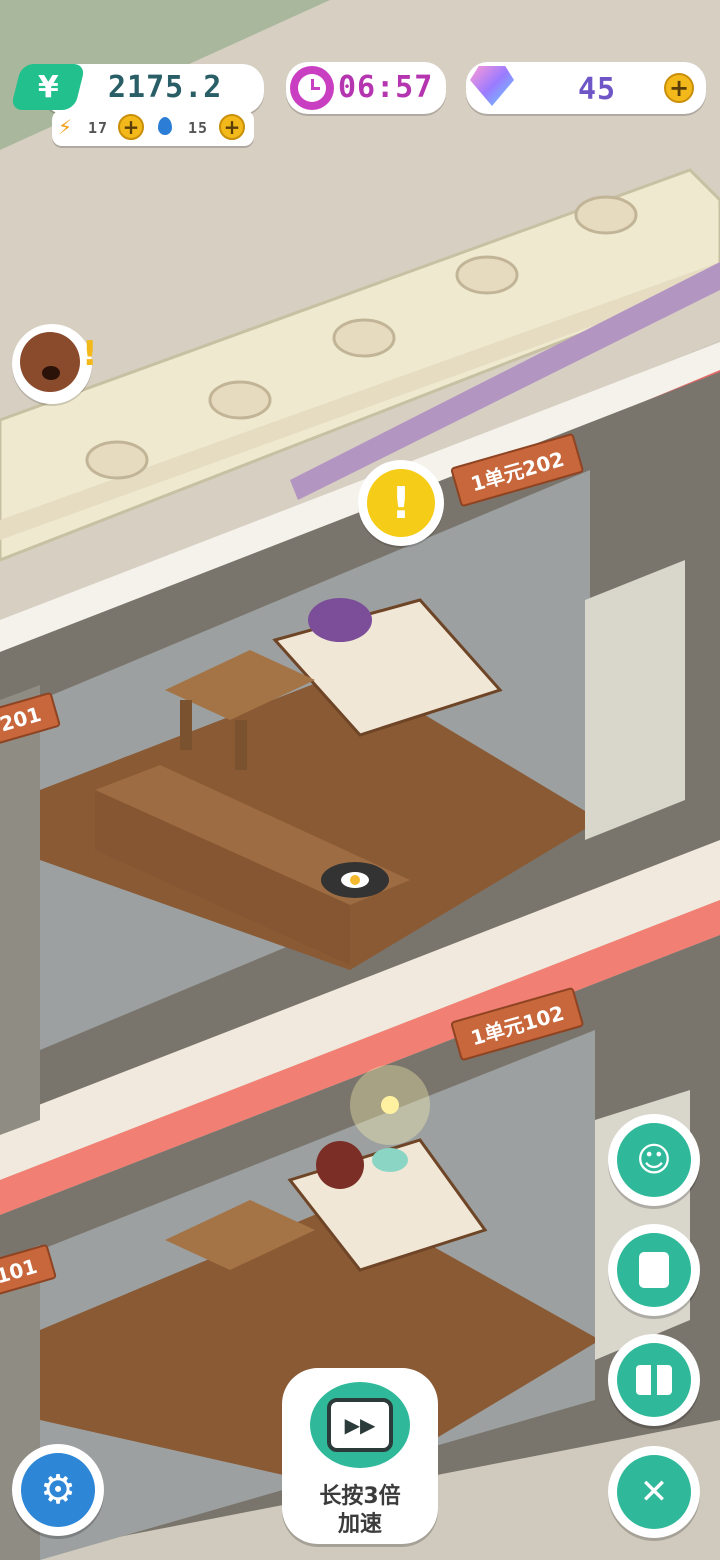 This screenshot has width=720, height=1560. What do you see at coordinates (359, 1524) in the screenshot?
I see `speed-up-label-line2: 加速` at bounding box center [359, 1524].